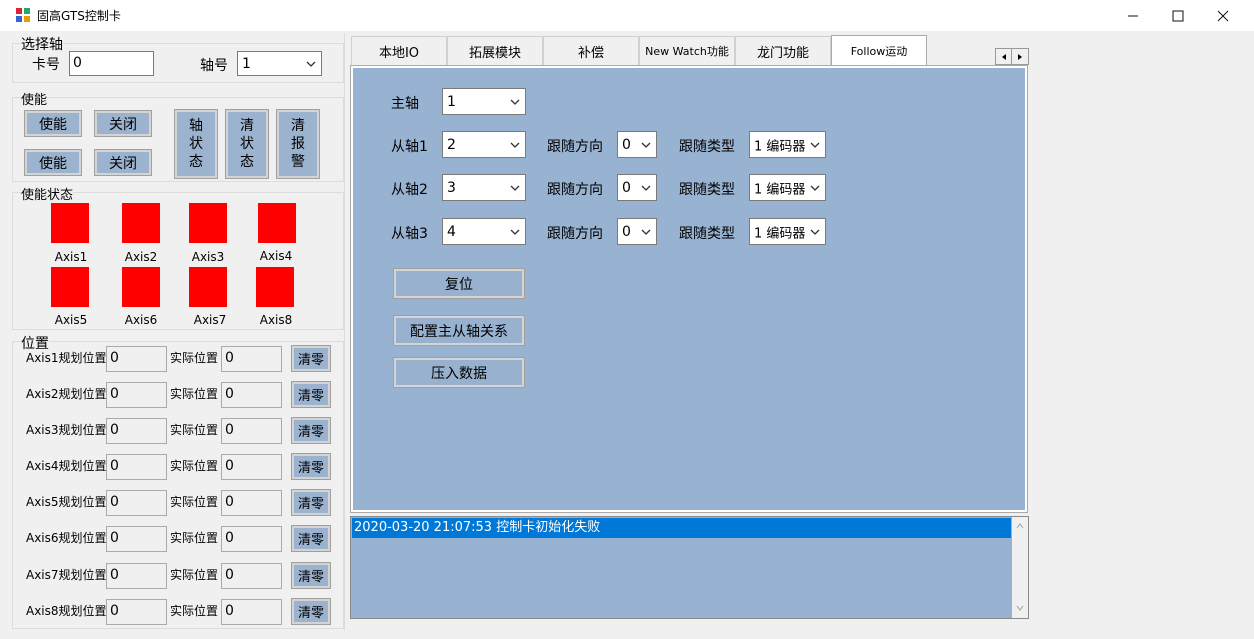  What do you see at coordinates (399, 50) in the screenshot?
I see `tab-local-io: 本地IO` at bounding box center [399, 50].